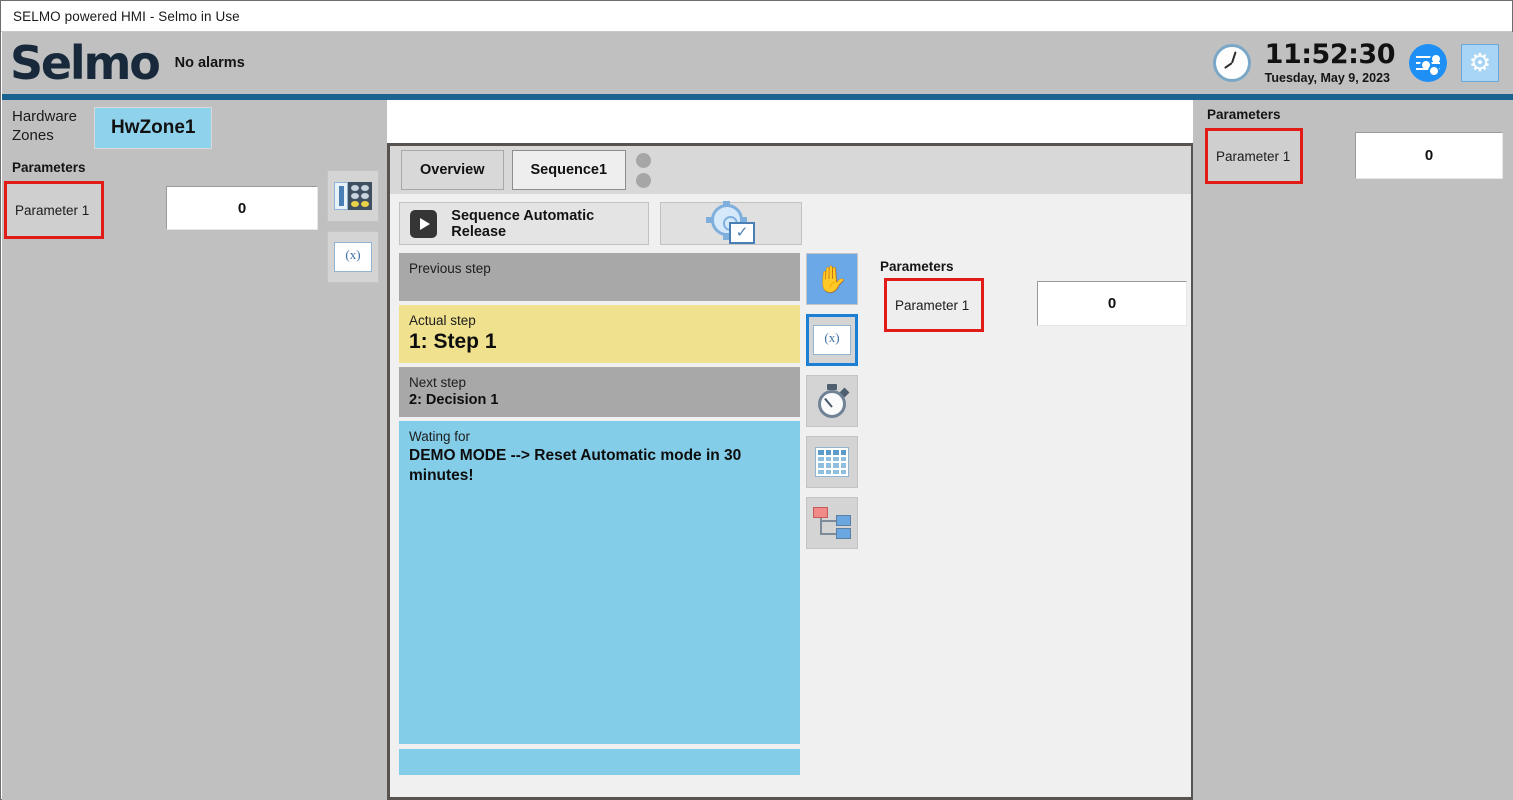  Describe the element at coordinates (153, 128) in the screenshot. I see `zone-tab-hwzone1: HwZone1` at that location.